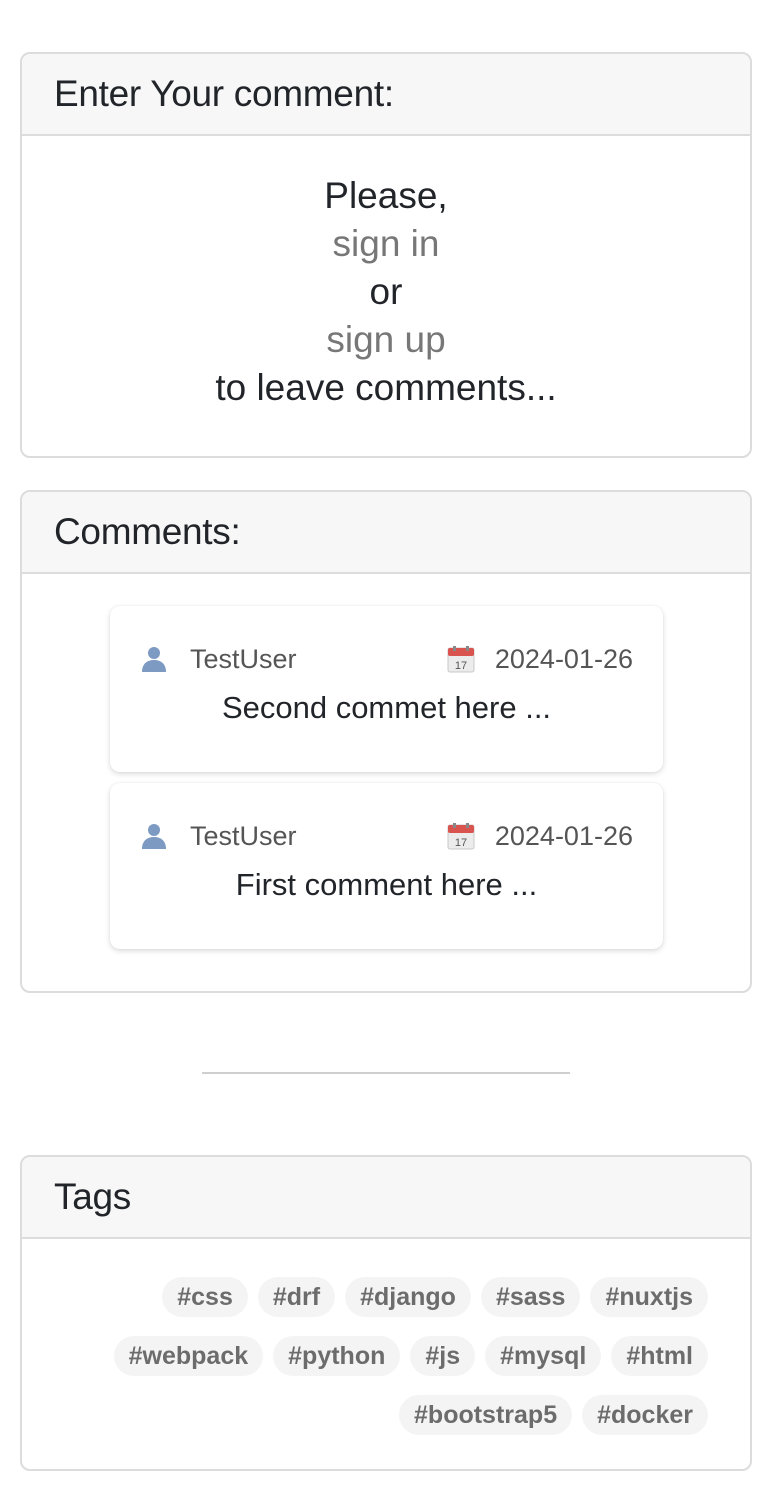 The height and width of the screenshot is (1486, 766). I want to click on tag-link: #django, so click(408, 1297).